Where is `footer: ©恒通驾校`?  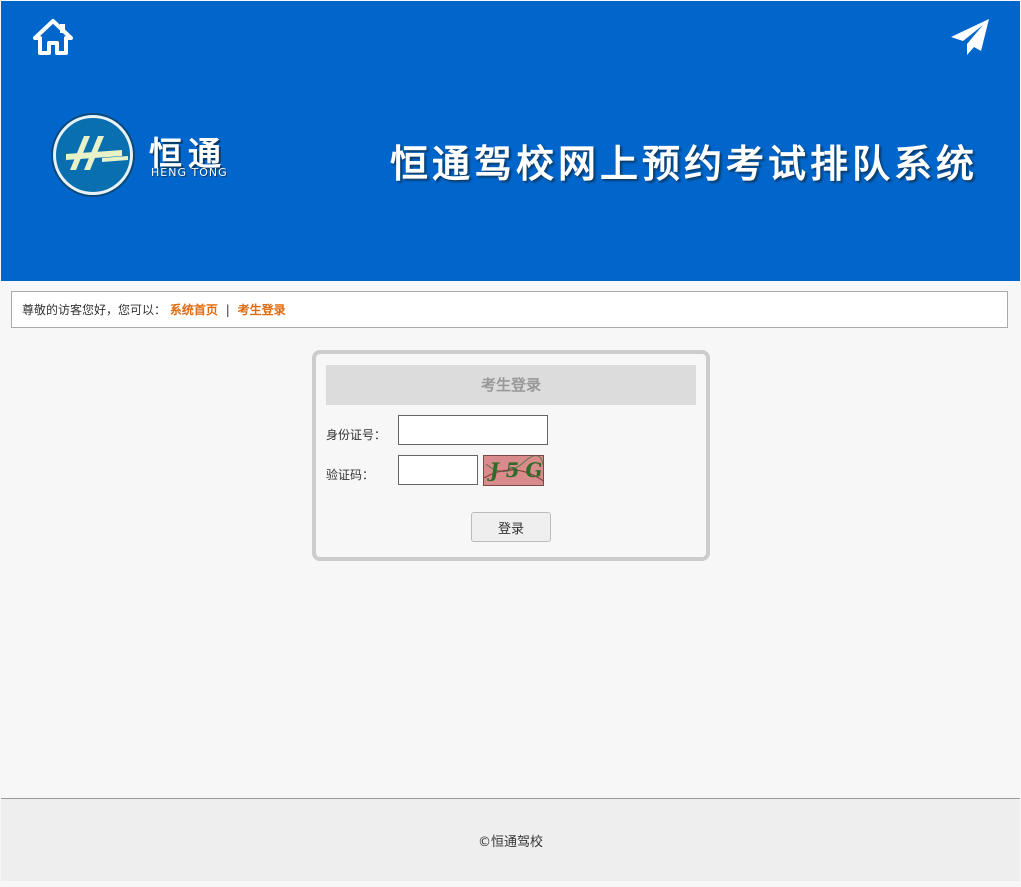 footer: ©恒通驾校 is located at coordinates (510, 839).